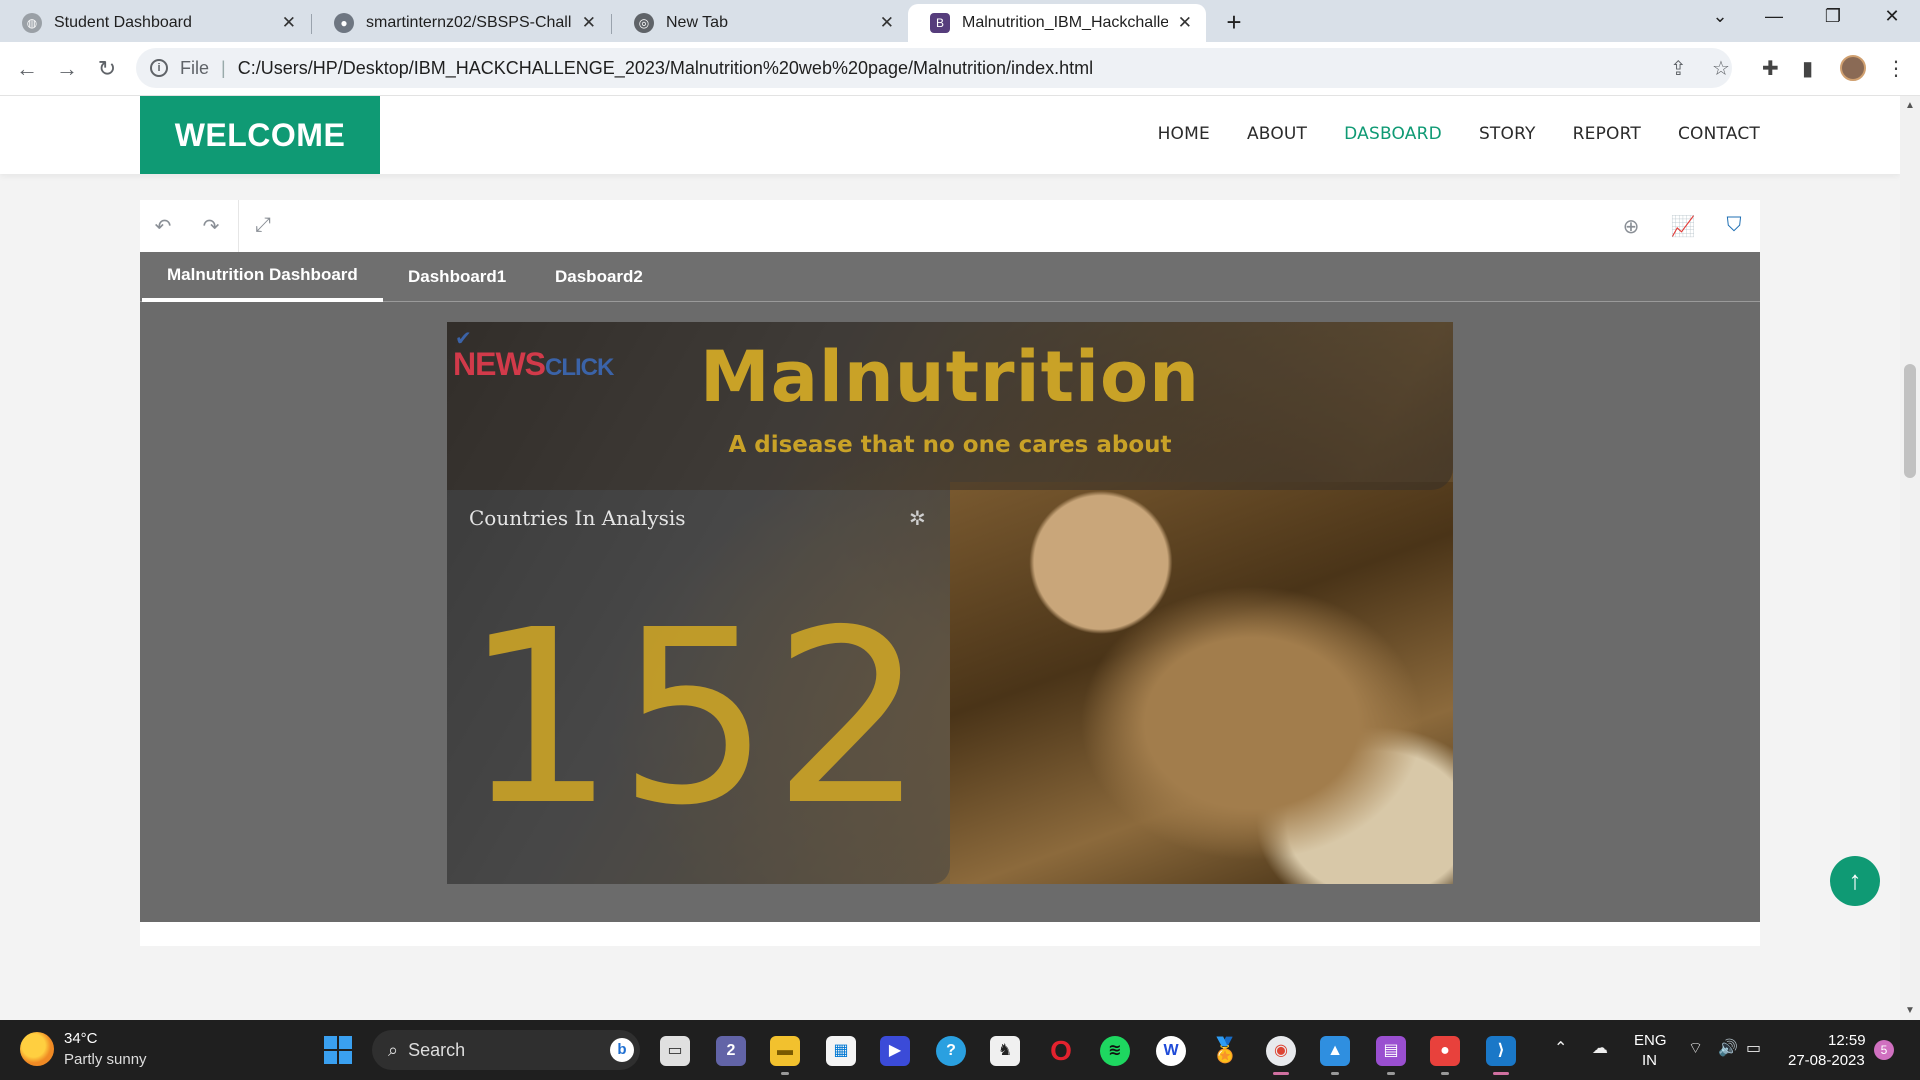  What do you see at coordinates (1234, 22) in the screenshot?
I see `new-tab-button: +` at bounding box center [1234, 22].